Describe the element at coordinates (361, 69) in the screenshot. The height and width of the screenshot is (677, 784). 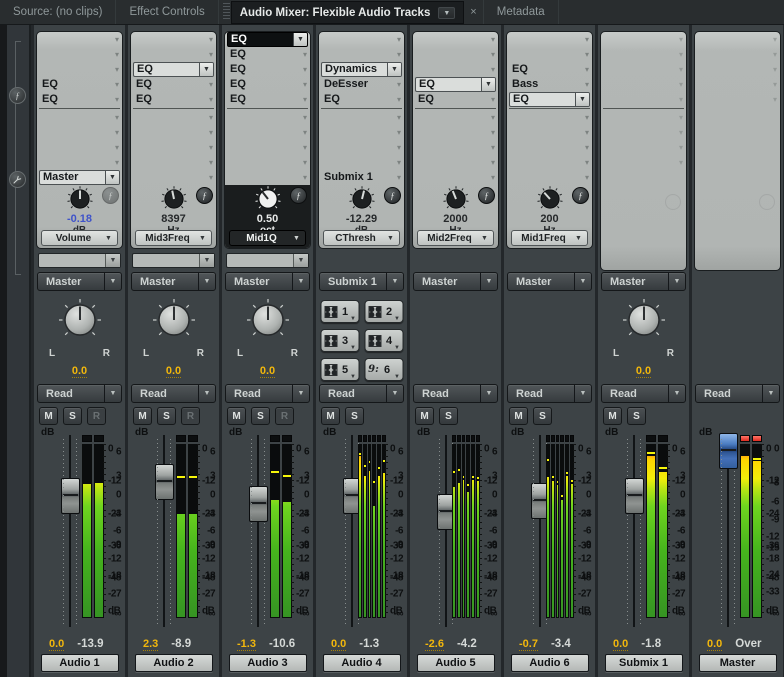
I see `effect-slot: Dynamics ▼` at that location.